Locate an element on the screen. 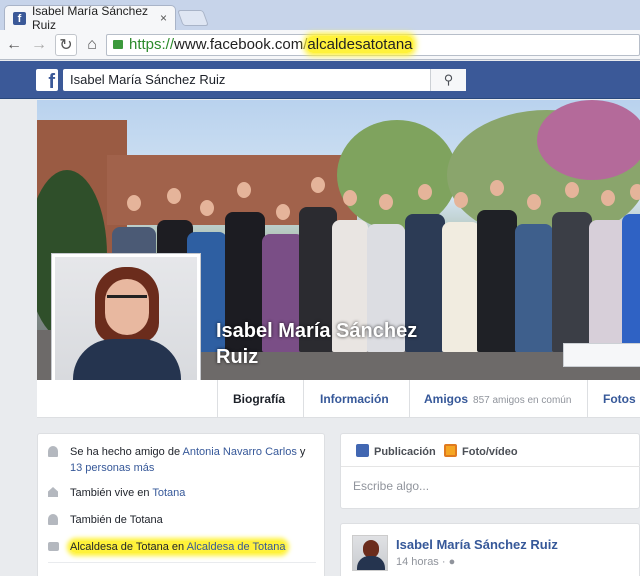 The height and width of the screenshot is (576, 640). tab-amigos: Amigos 857 amigos en común is located at coordinates (497, 399).